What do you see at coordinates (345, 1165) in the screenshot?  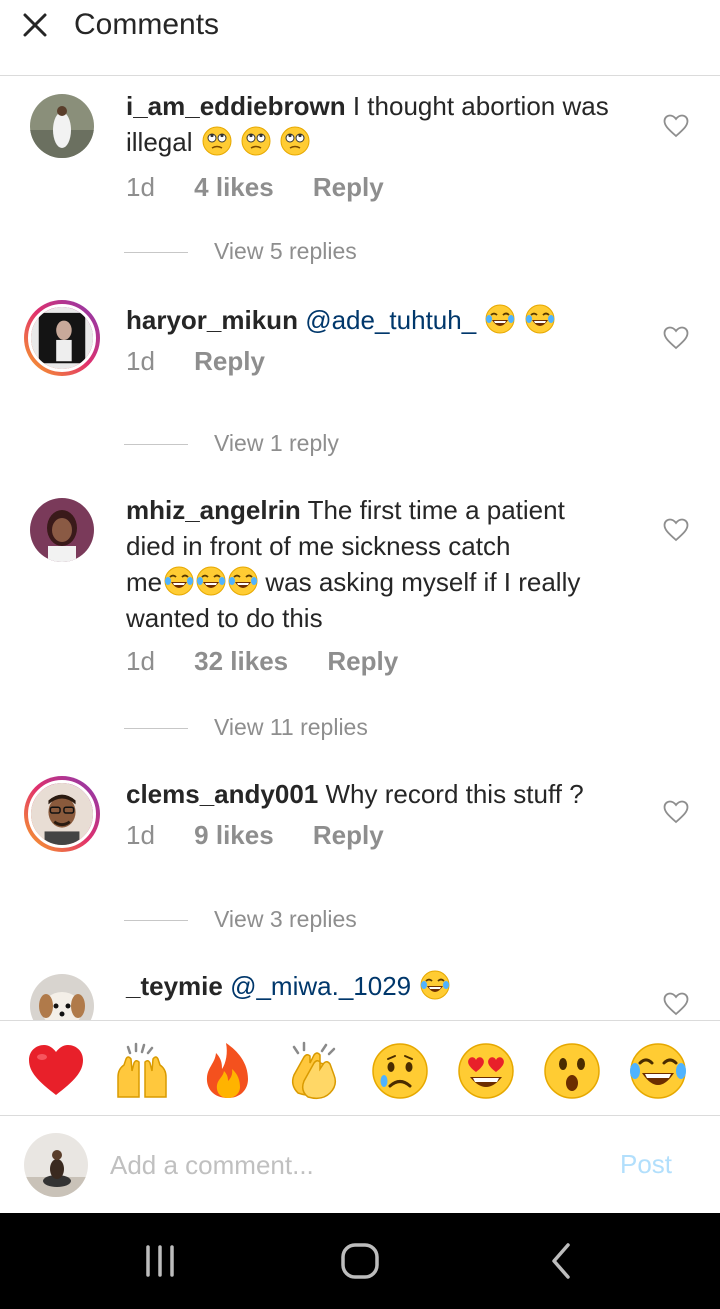 I see `comment-input` at bounding box center [345, 1165].